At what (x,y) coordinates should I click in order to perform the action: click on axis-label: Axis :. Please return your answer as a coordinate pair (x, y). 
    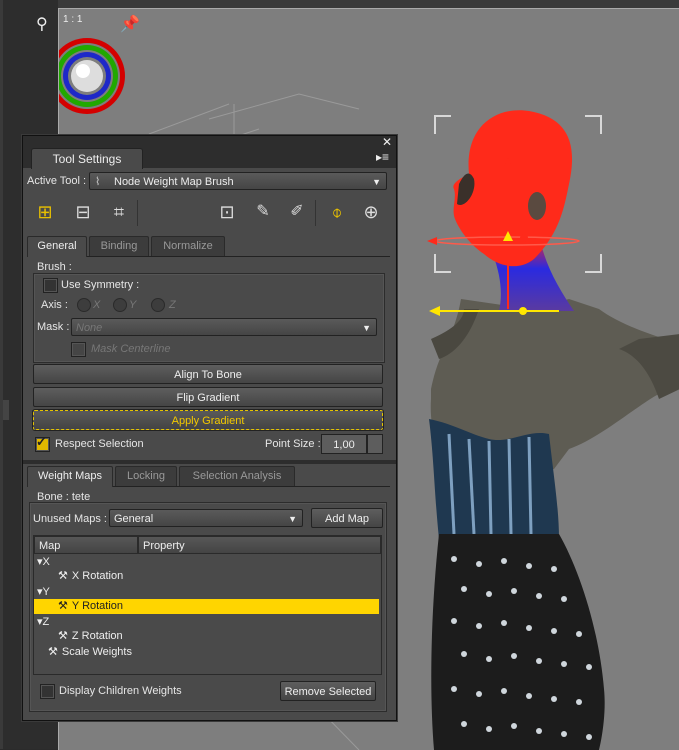
    Looking at the image, I should click on (54, 305).